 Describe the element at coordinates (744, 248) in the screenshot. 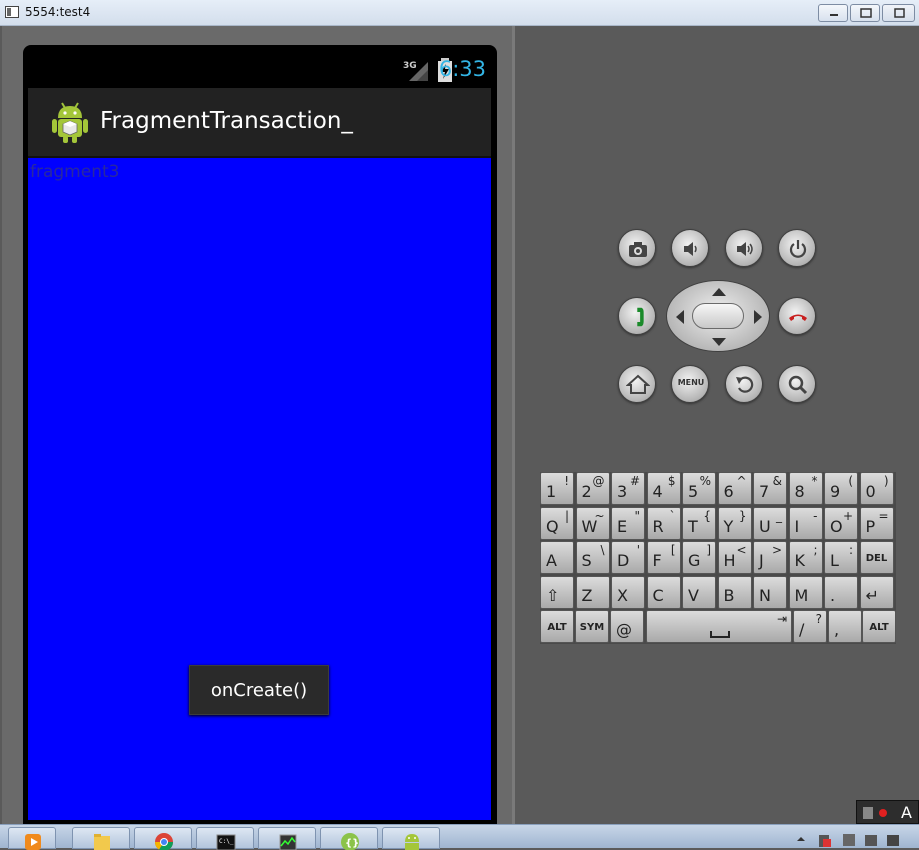

I see `volume-up-button` at that location.